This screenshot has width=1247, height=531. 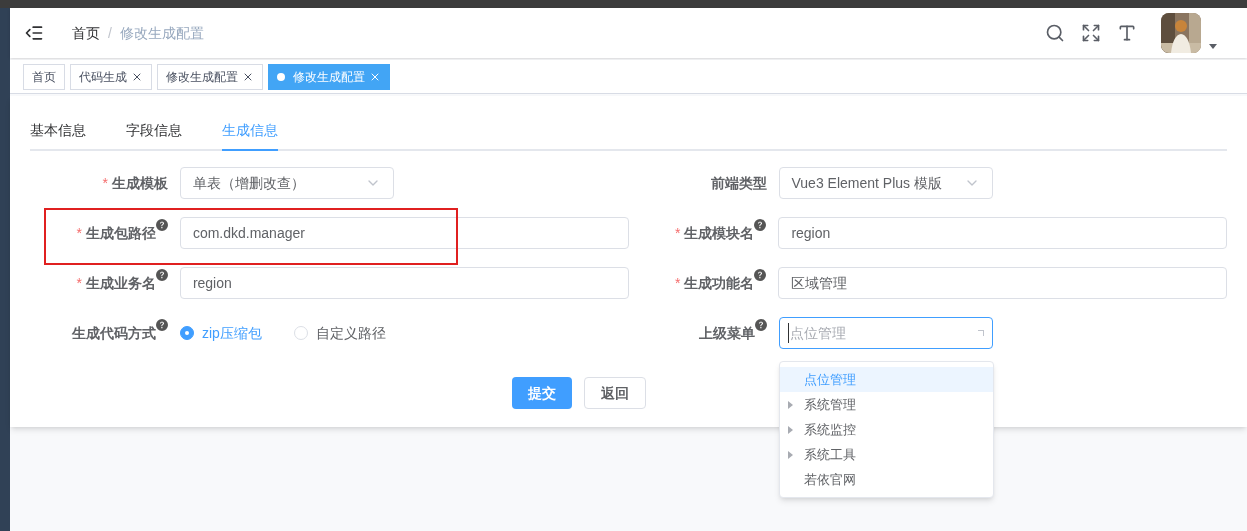 I want to click on field-label: 生成代码方式, so click(x=114, y=333).